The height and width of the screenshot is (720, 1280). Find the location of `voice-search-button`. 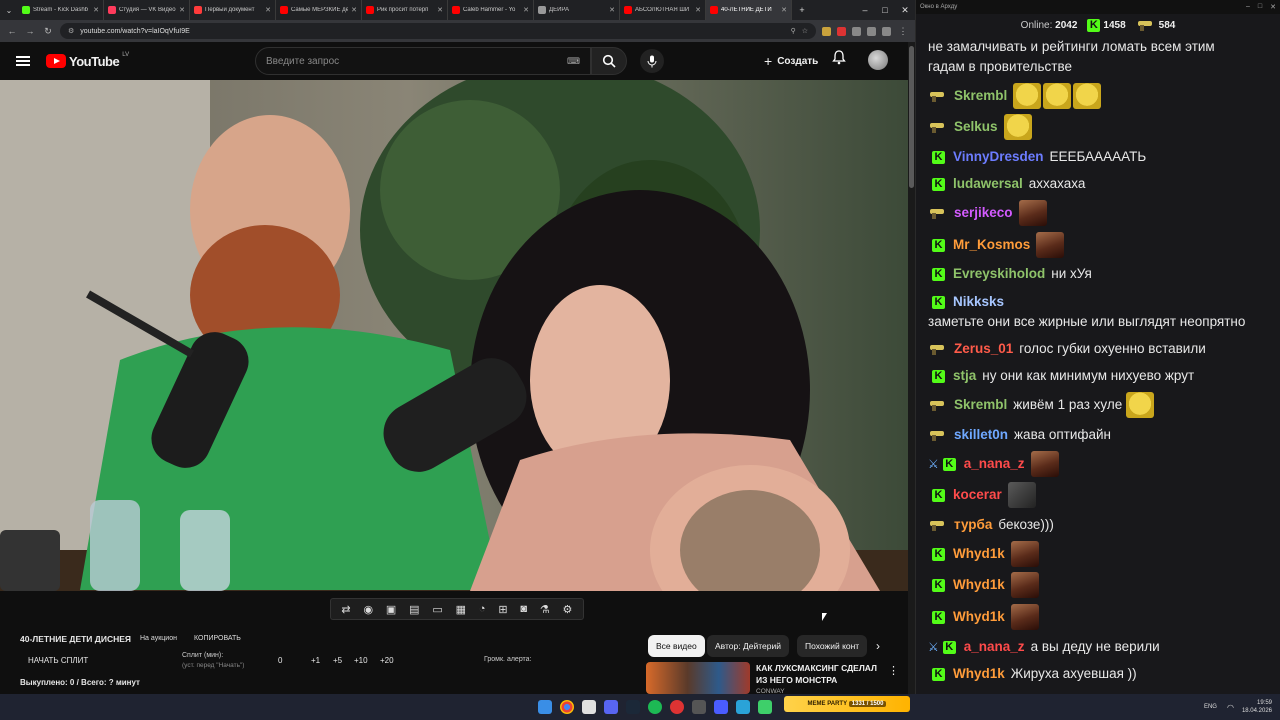

voice-search-button is located at coordinates (652, 61).